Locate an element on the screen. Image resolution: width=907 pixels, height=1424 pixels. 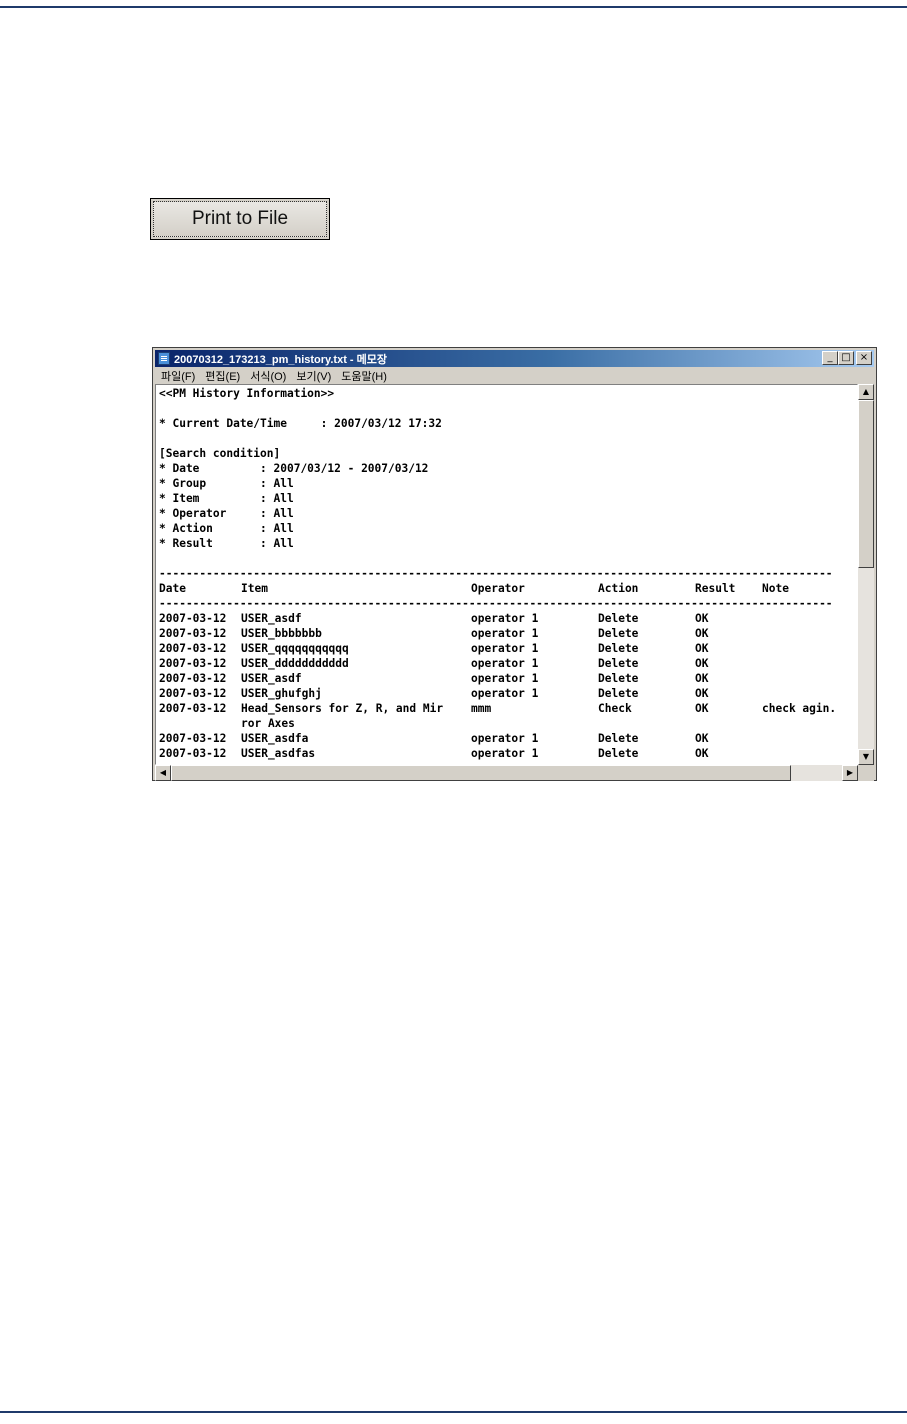
cell-note: check agin. is located at coordinates (799, 708).